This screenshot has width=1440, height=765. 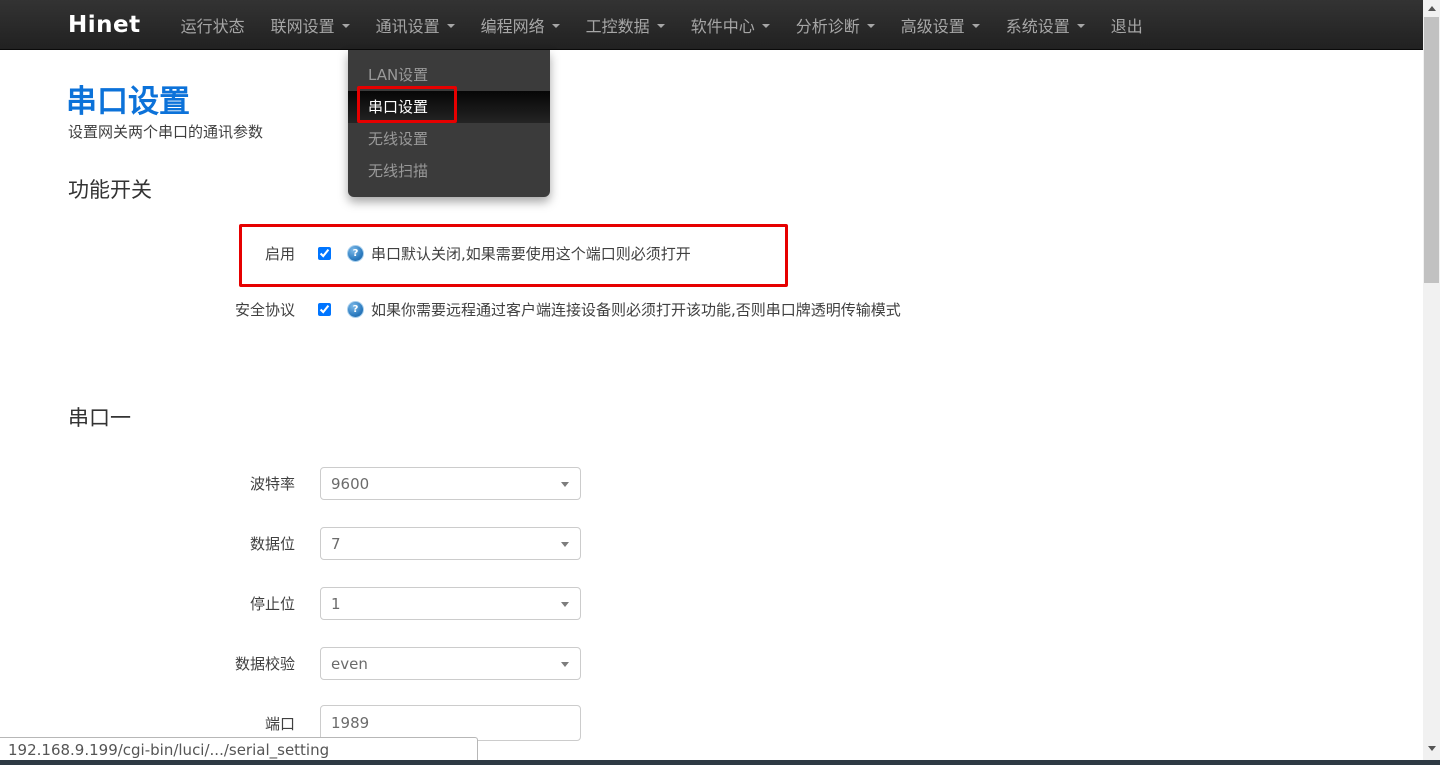 I want to click on vertical-scrollbar, so click(x=1431, y=382).